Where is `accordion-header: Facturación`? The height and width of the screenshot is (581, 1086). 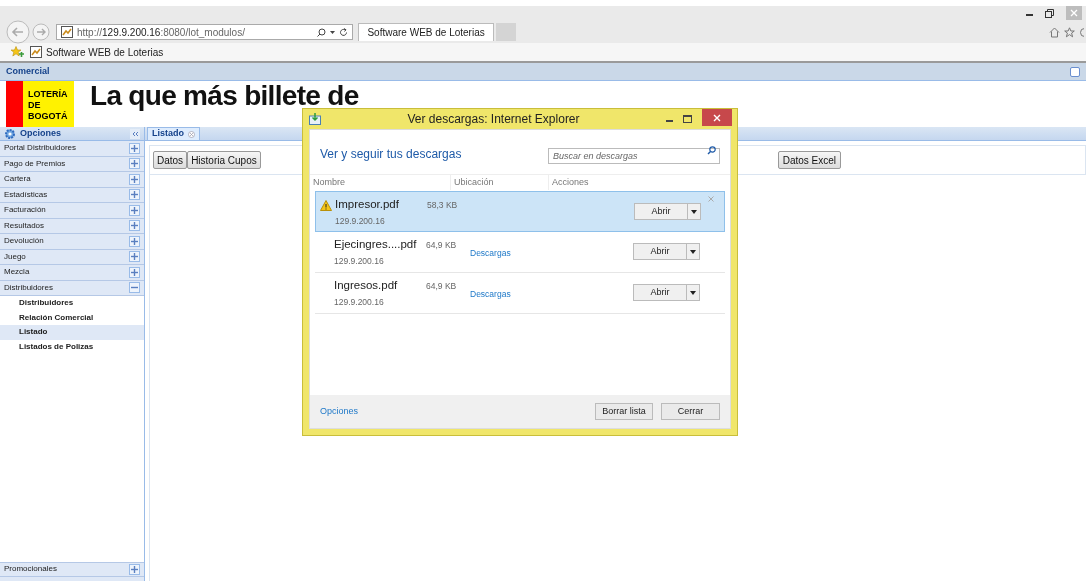
accordion-header: Facturación is located at coordinates (72, 211).